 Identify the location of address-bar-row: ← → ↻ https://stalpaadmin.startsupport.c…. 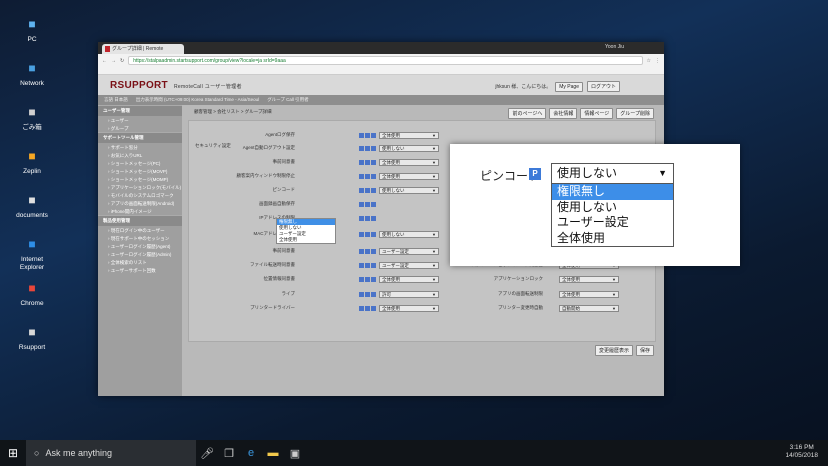
(381, 60).